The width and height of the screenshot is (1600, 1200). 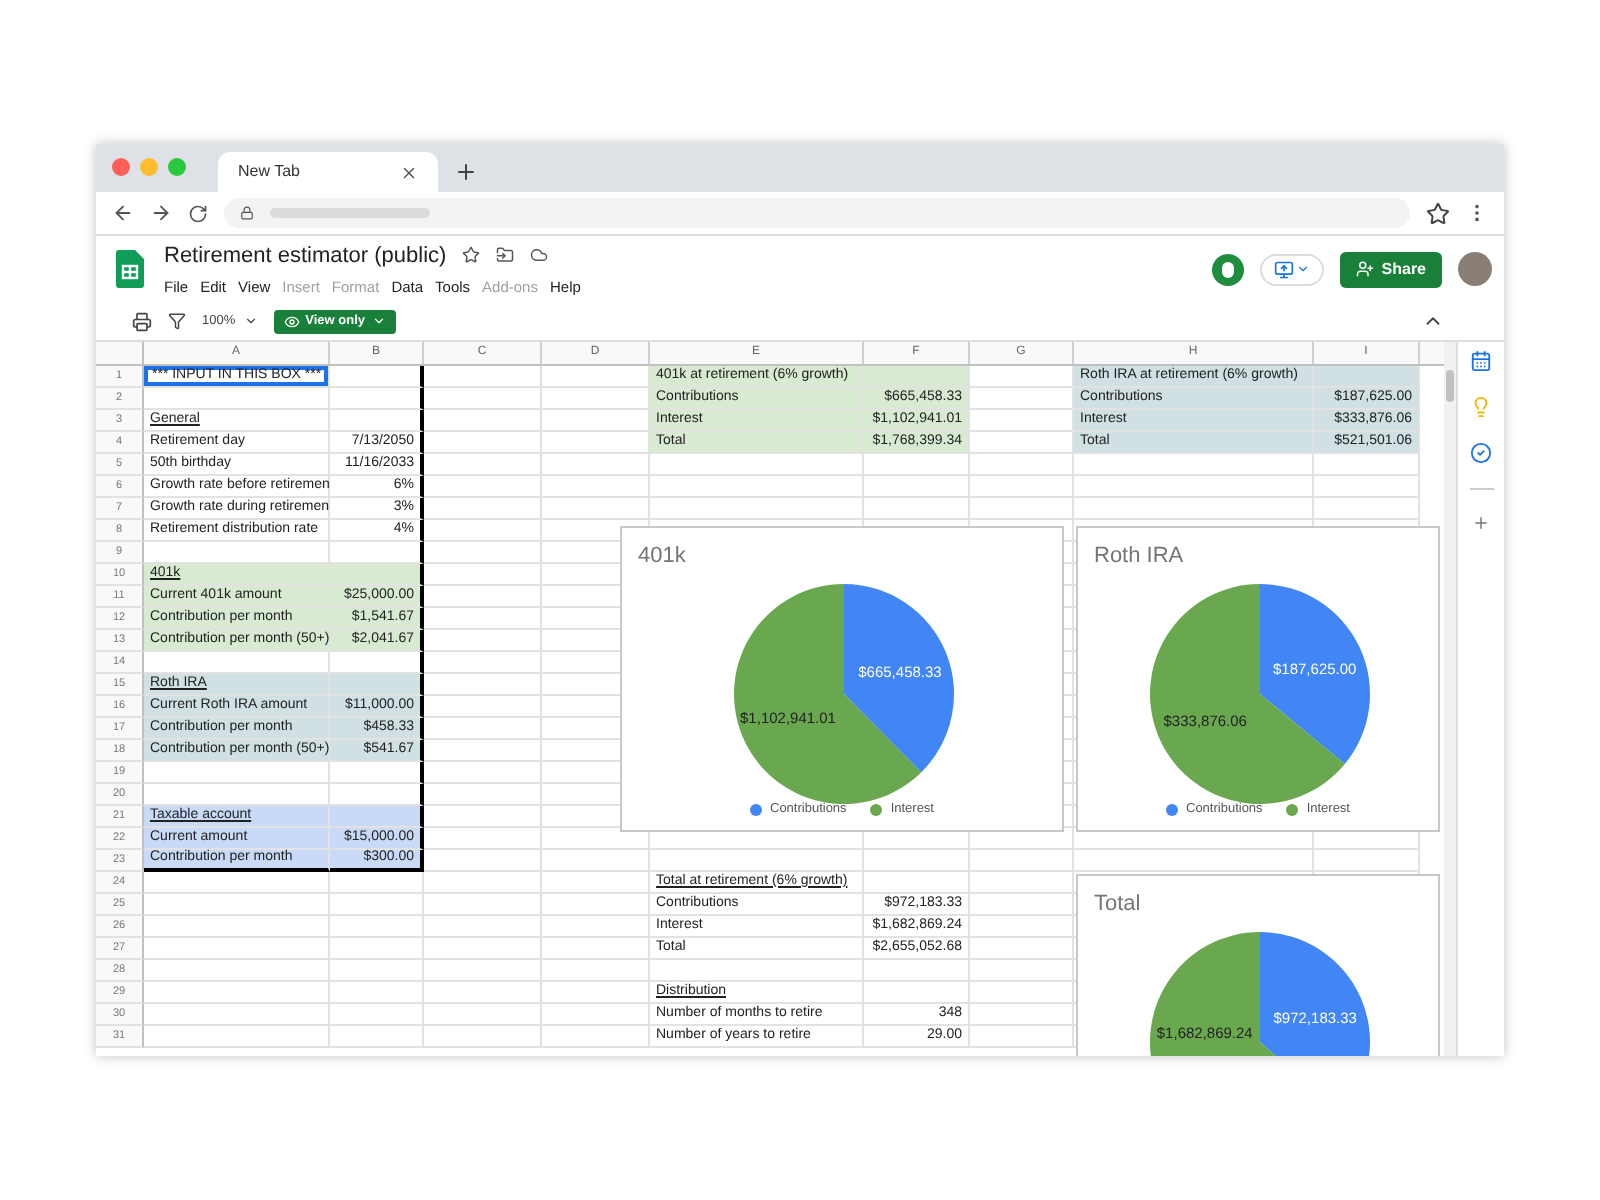 What do you see at coordinates (177, 321) in the screenshot?
I see `filter-icon` at bounding box center [177, 321].